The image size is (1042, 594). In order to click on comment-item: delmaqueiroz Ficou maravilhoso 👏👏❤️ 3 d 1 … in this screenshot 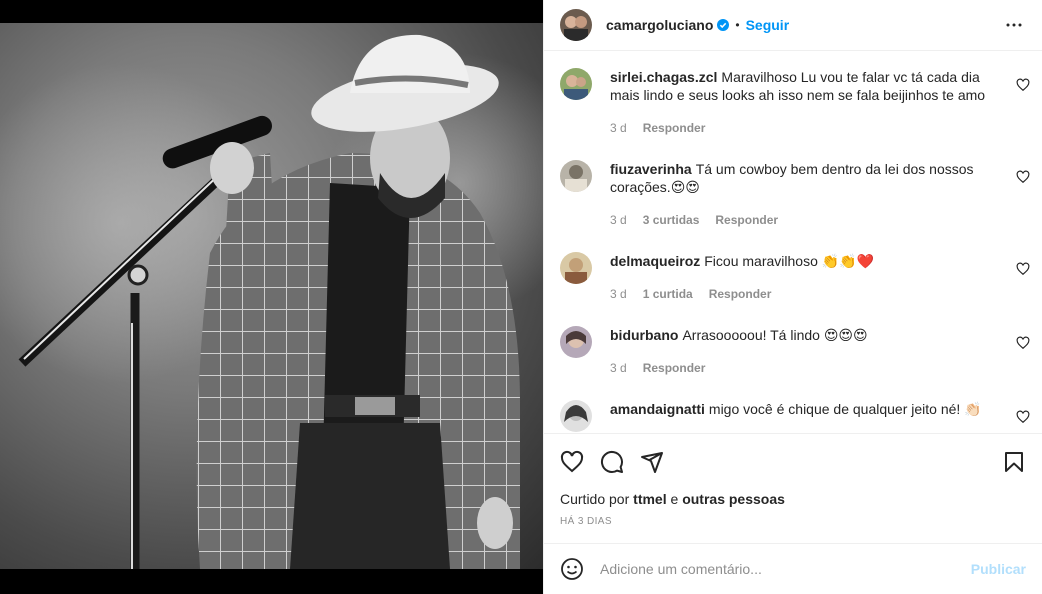, I will do `click(795, 277)`.